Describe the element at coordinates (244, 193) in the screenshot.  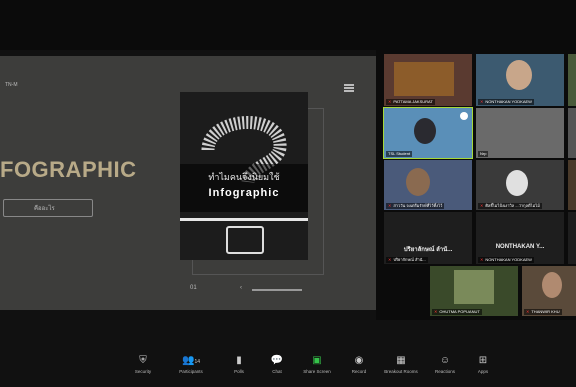
I see `poster-en-text: Infographic` at that location.